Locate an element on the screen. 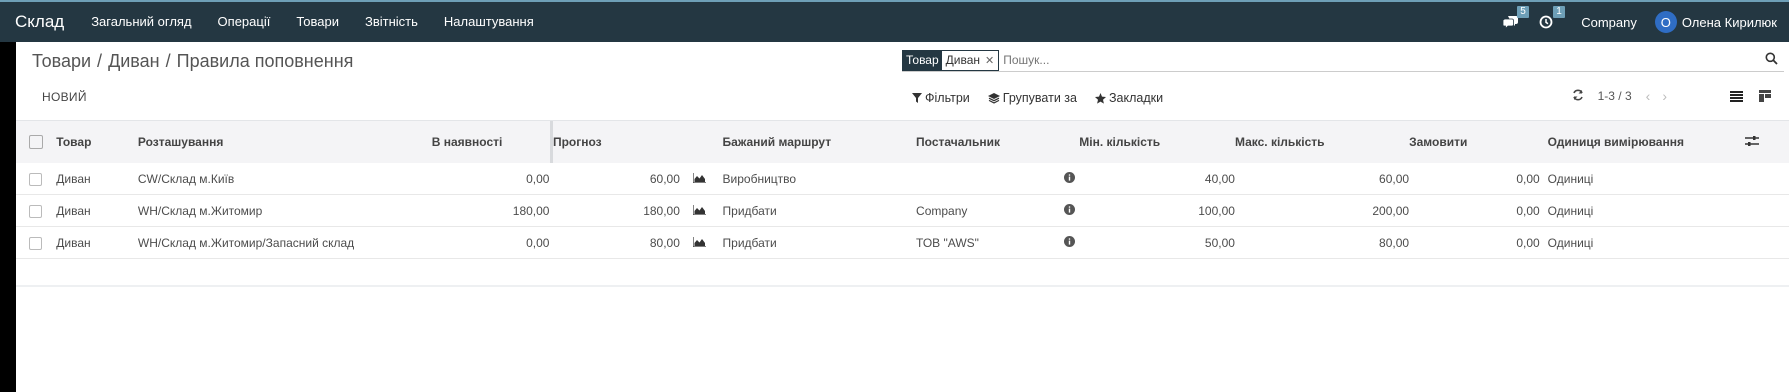 This screenshot has height=392, width=1789. search-icon is located at coordinates (1771, 61).